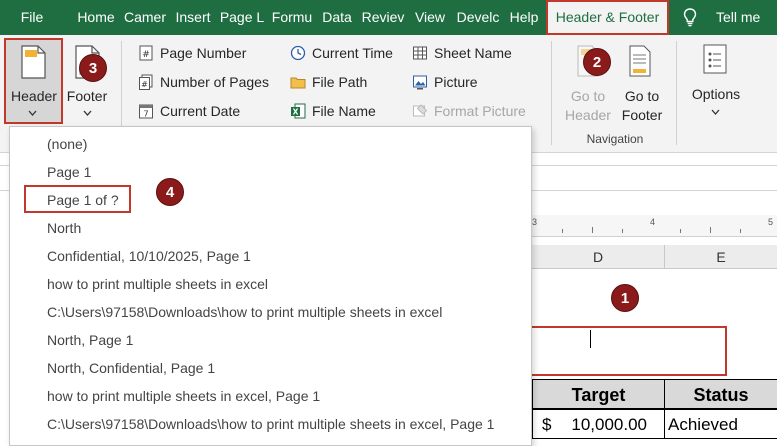 The height and width of the screenshot is (446, 777). What do you see at coordinates (270, 340) in the screenshot?
I see `header-option-north-page: North, Page 1` at bounding box center [270, 340].